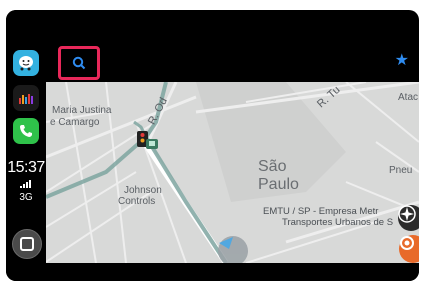  What do you see at coordinates (26, 131) in the screenshot?
I see `phone-app-icon` at bounding box center [26, 131].